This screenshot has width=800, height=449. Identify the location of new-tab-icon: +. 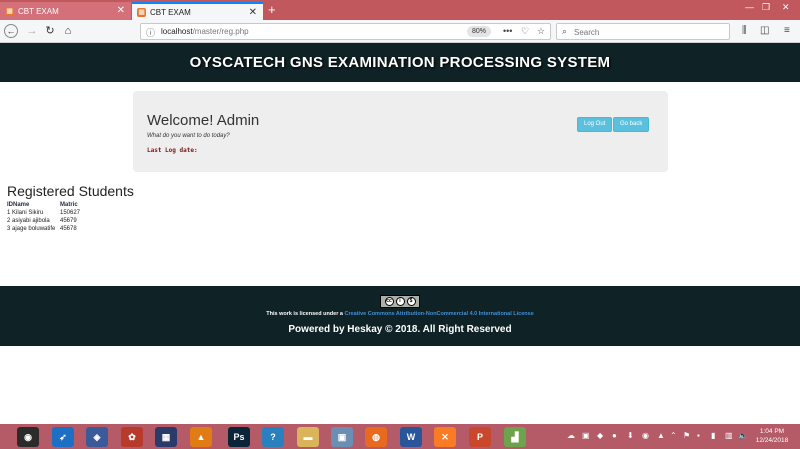
(272, 9).